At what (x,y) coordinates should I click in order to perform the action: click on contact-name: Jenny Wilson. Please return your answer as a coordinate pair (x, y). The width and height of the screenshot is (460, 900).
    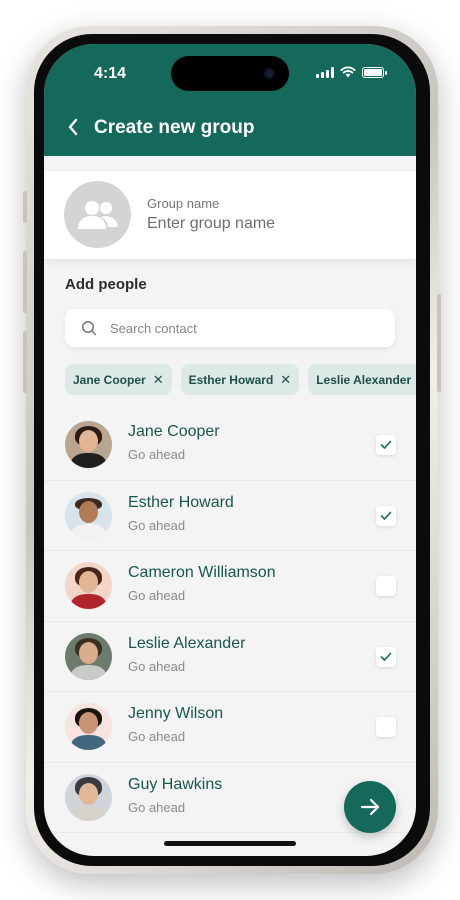
    Looking at the image, I should click on (176, 713).